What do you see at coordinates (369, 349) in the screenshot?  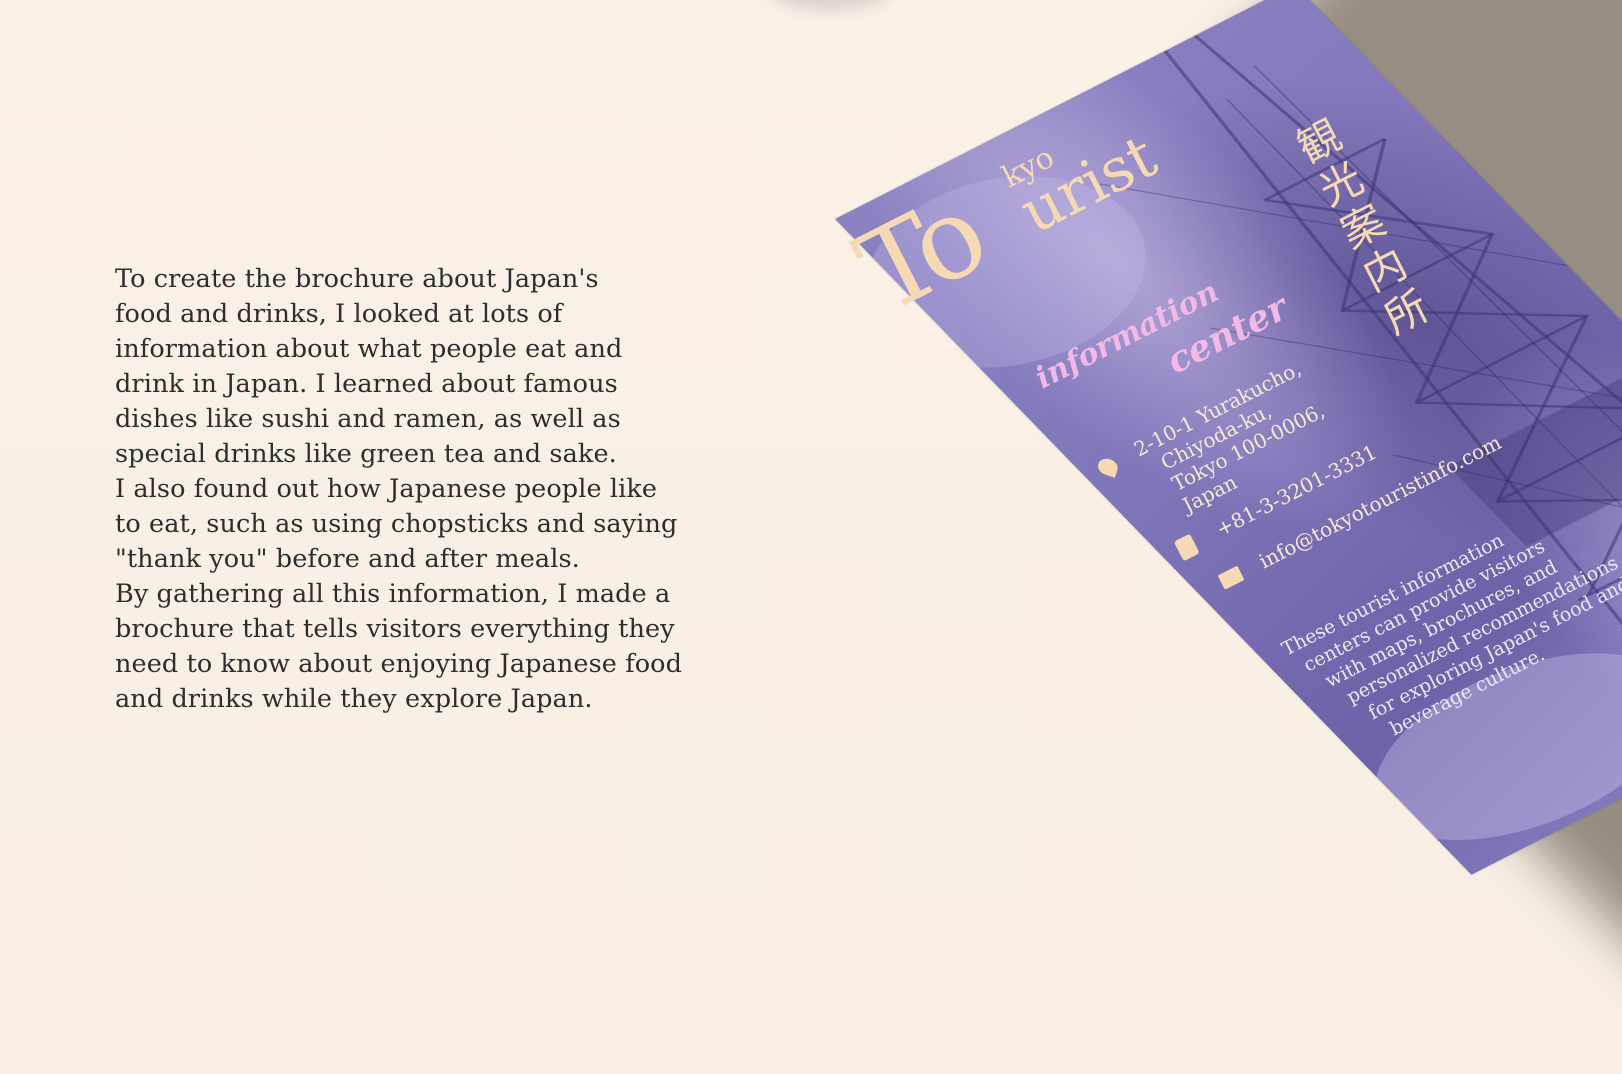 I see `paragraph-line: information about what people eat and` at bounding box center [369, 349].